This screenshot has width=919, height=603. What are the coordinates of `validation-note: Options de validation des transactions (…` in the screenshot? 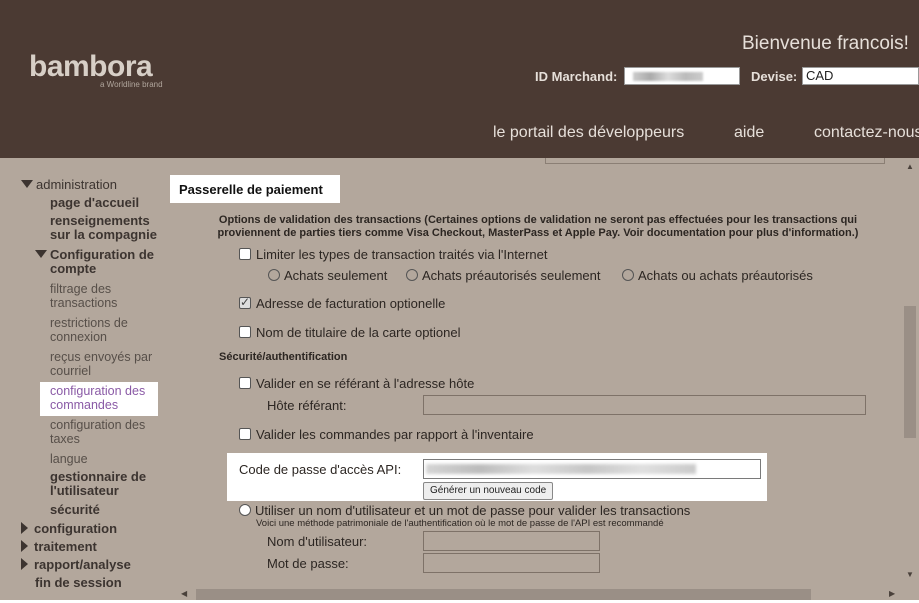 It's located at (538, 226).